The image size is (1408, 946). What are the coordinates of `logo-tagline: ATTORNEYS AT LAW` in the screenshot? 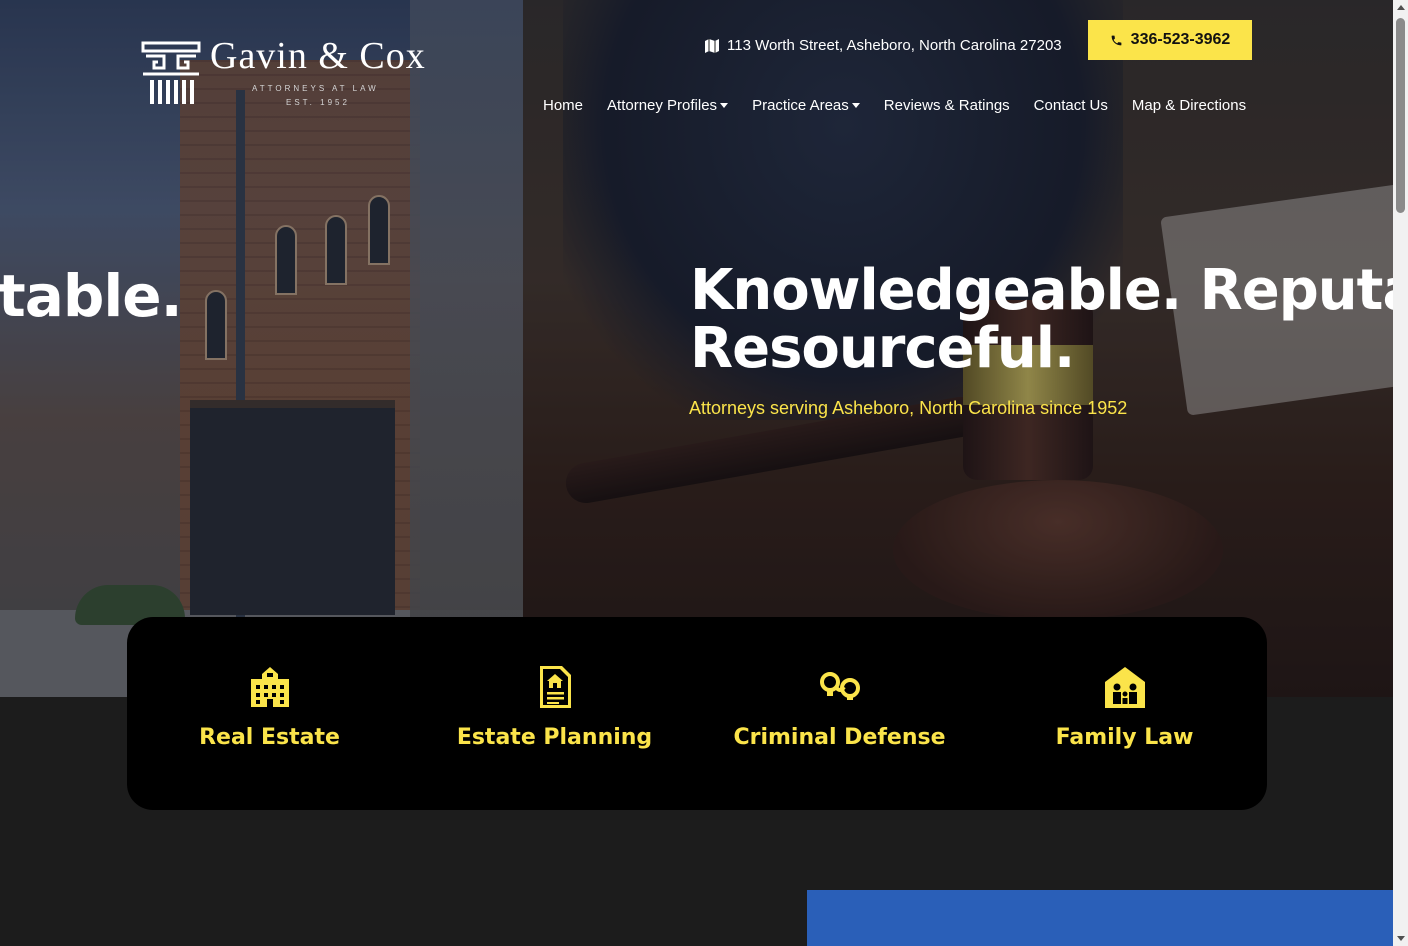 It's located at (315, 88).